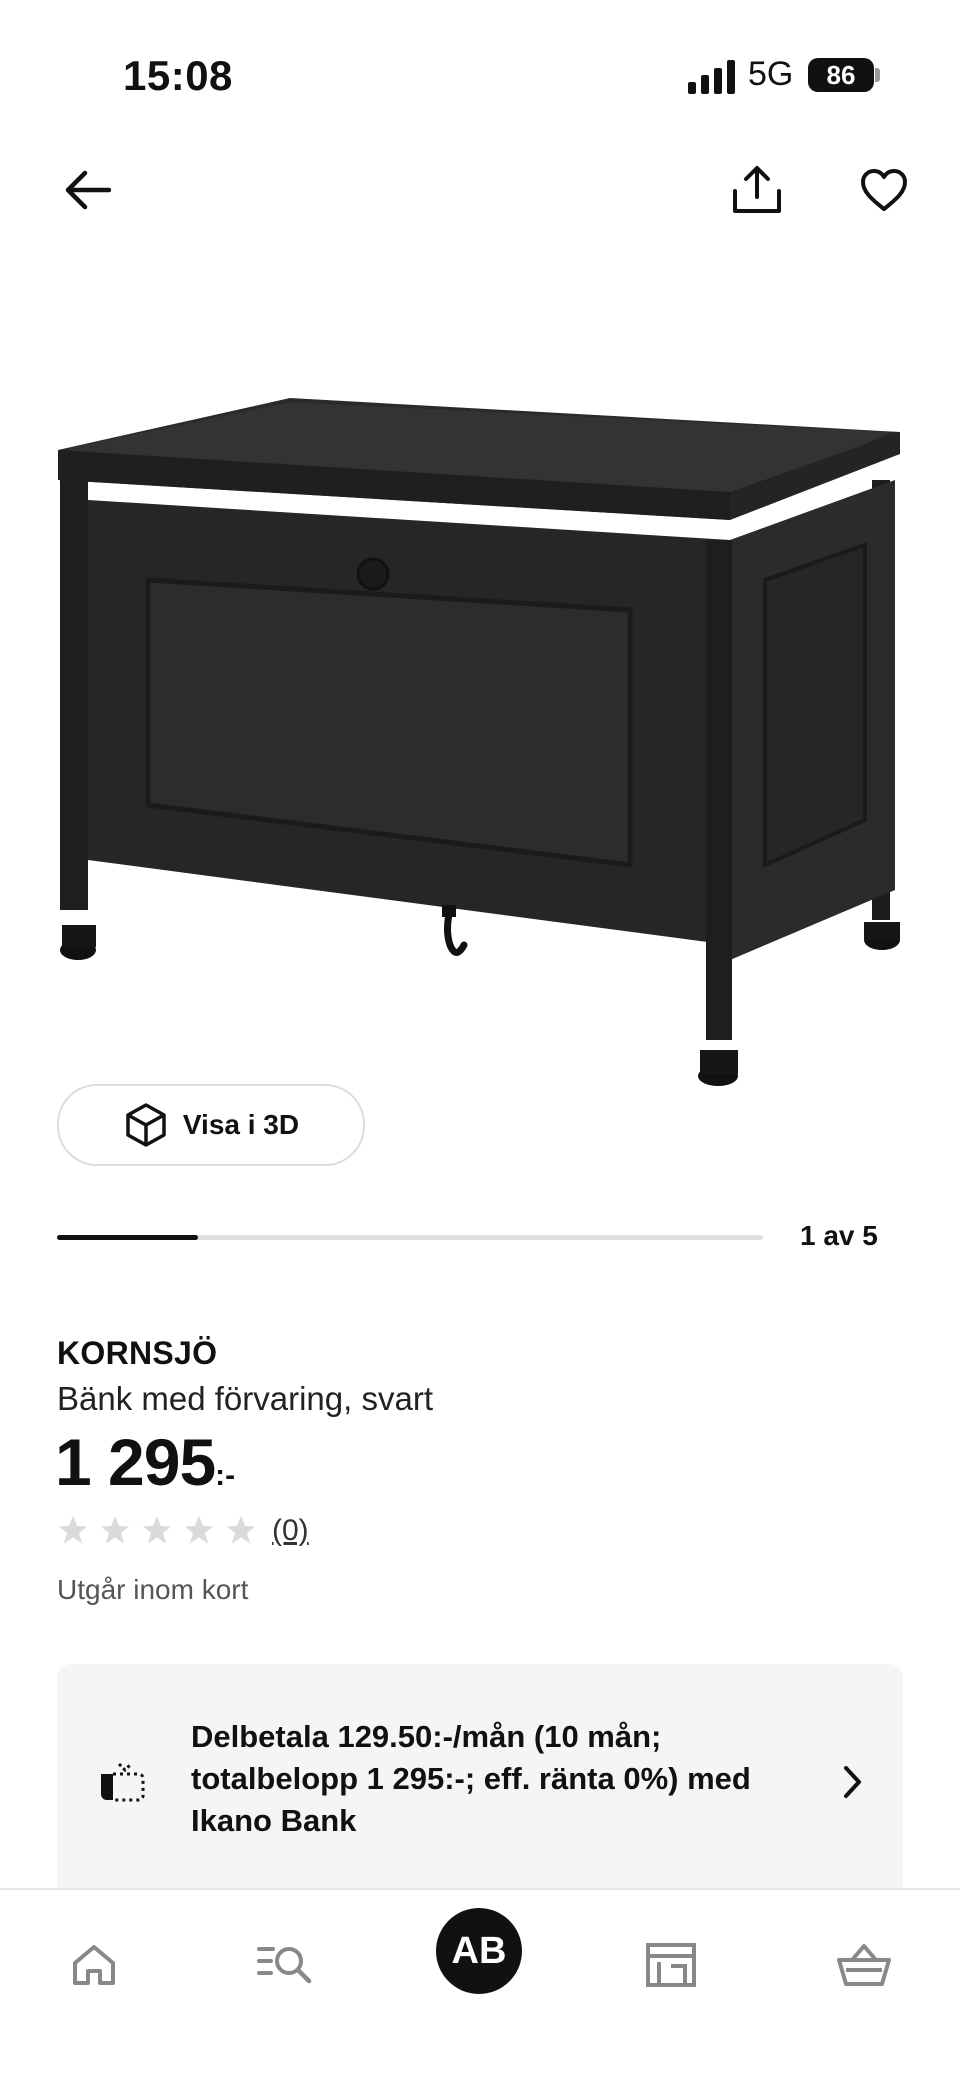 The width and height of the screenshot is (960, 2089). I want to click on battery-indicator: 86, so click(841, 75).